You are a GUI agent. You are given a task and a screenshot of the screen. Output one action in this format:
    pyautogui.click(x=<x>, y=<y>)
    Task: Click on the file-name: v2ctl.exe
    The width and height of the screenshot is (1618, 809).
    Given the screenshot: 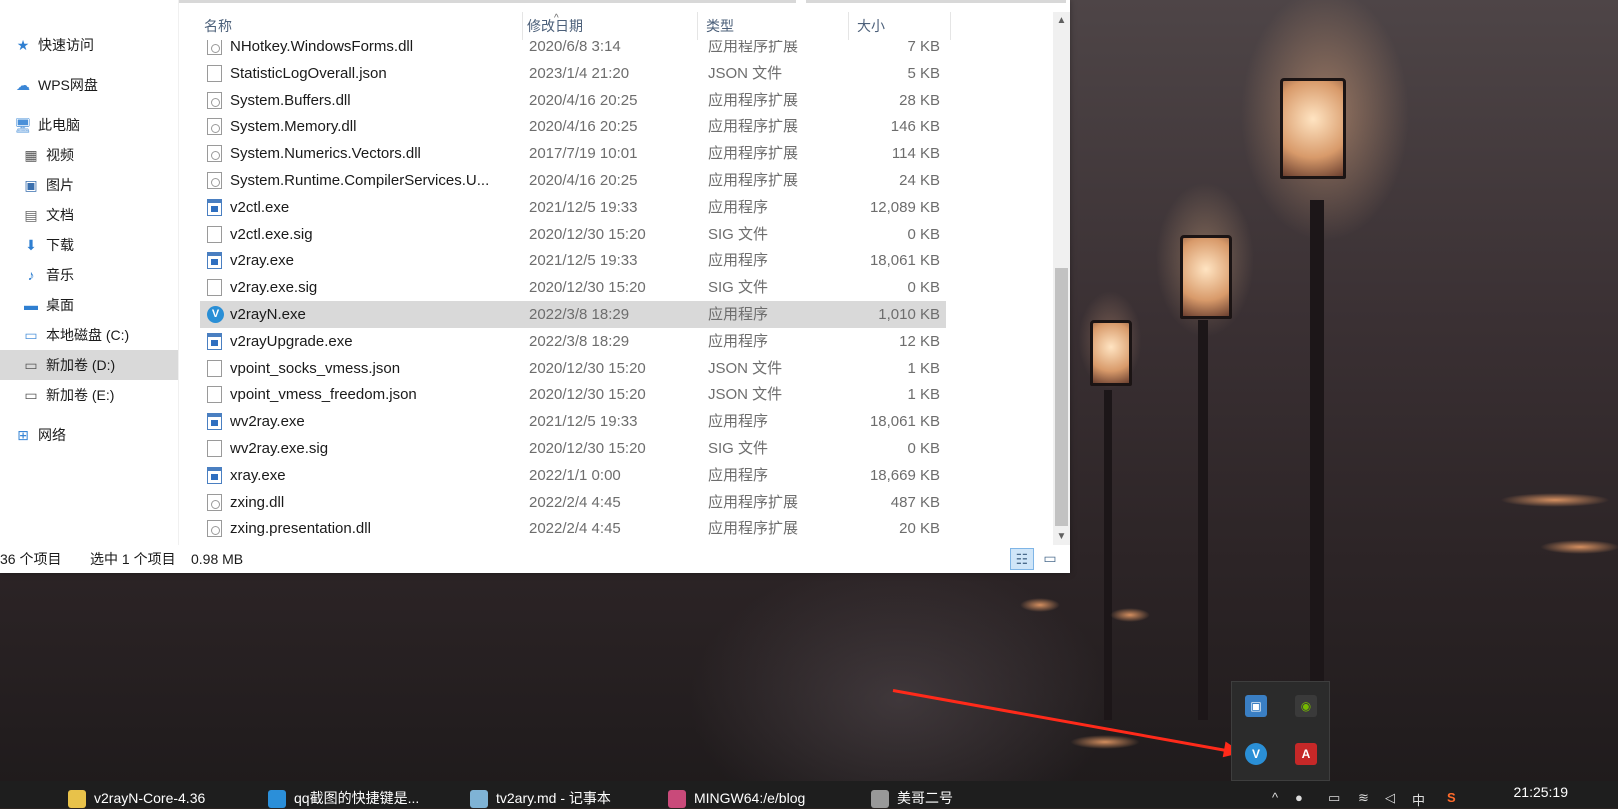 What is the action you would take?
    pyautogui.click(x=260, y=207)
    